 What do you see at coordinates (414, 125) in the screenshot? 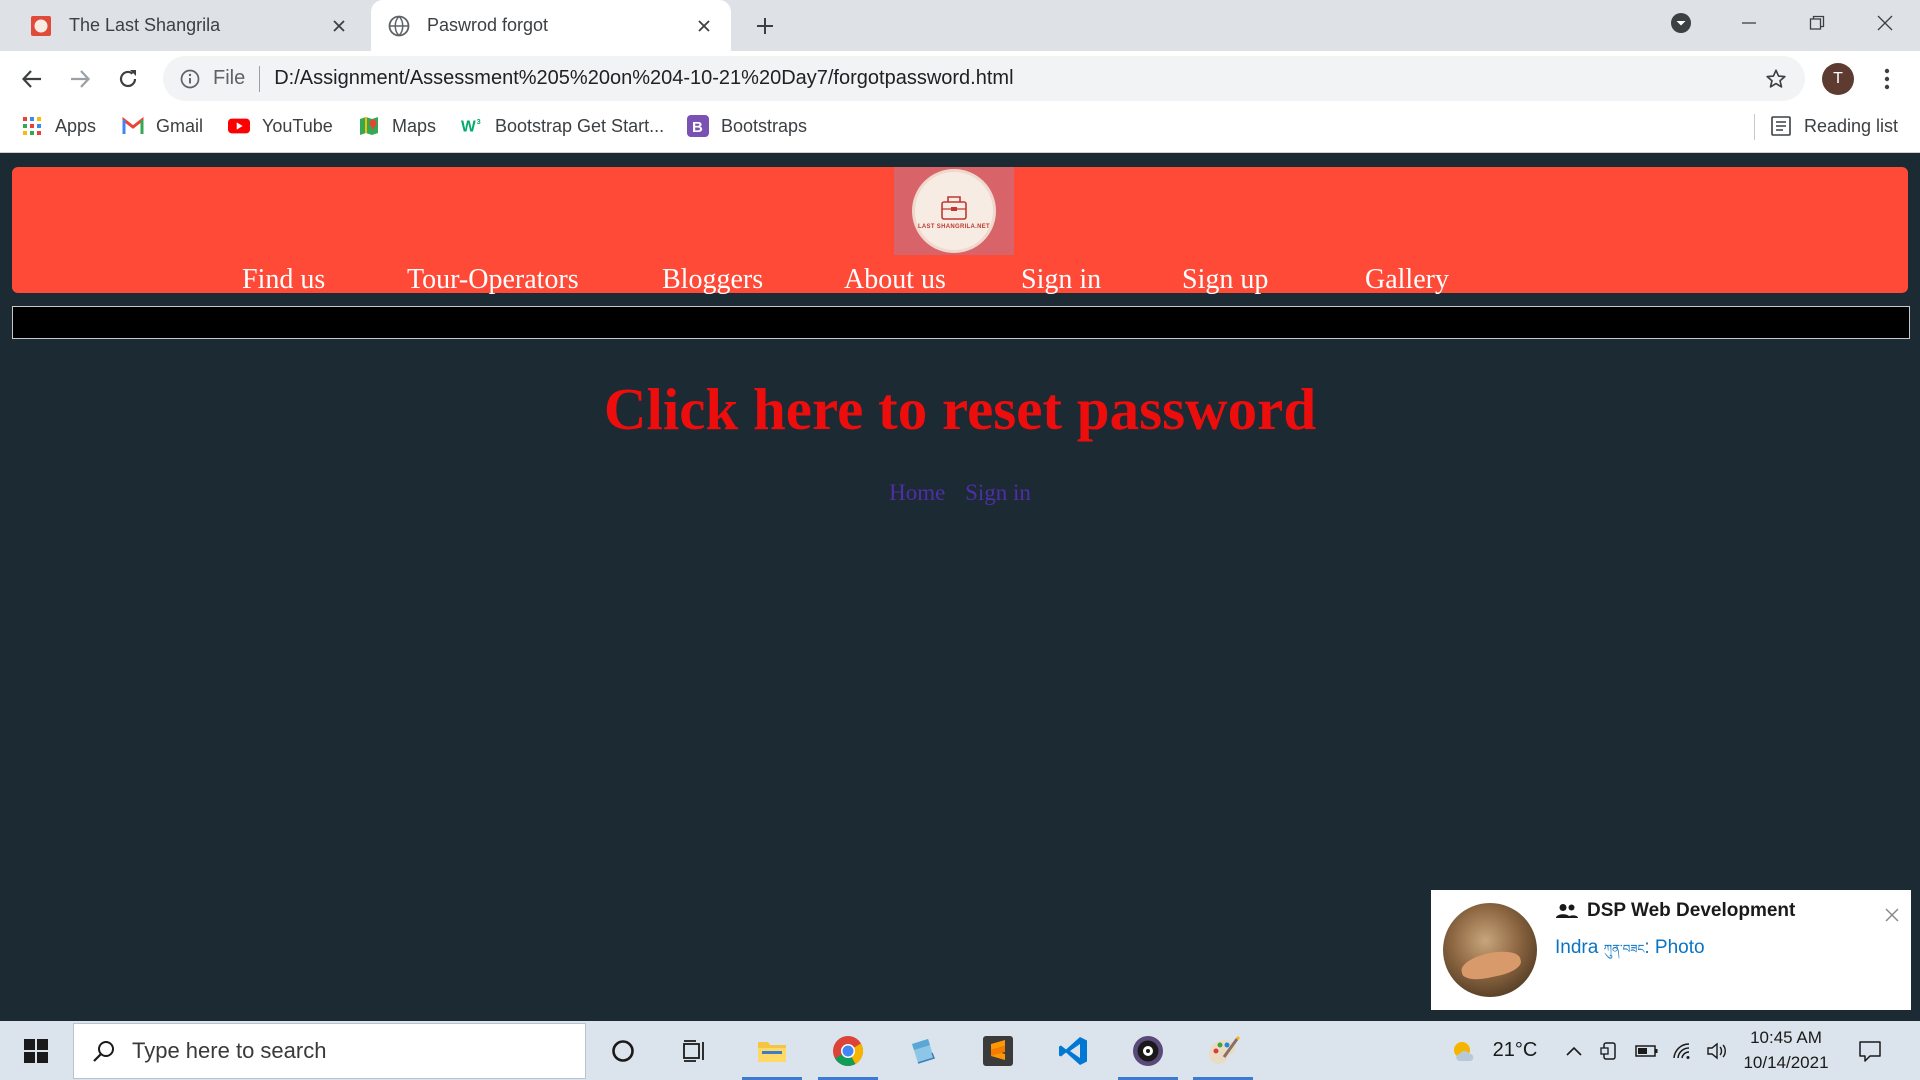
I see `bookmark-label: Maps` at bounding box center [414, 125].